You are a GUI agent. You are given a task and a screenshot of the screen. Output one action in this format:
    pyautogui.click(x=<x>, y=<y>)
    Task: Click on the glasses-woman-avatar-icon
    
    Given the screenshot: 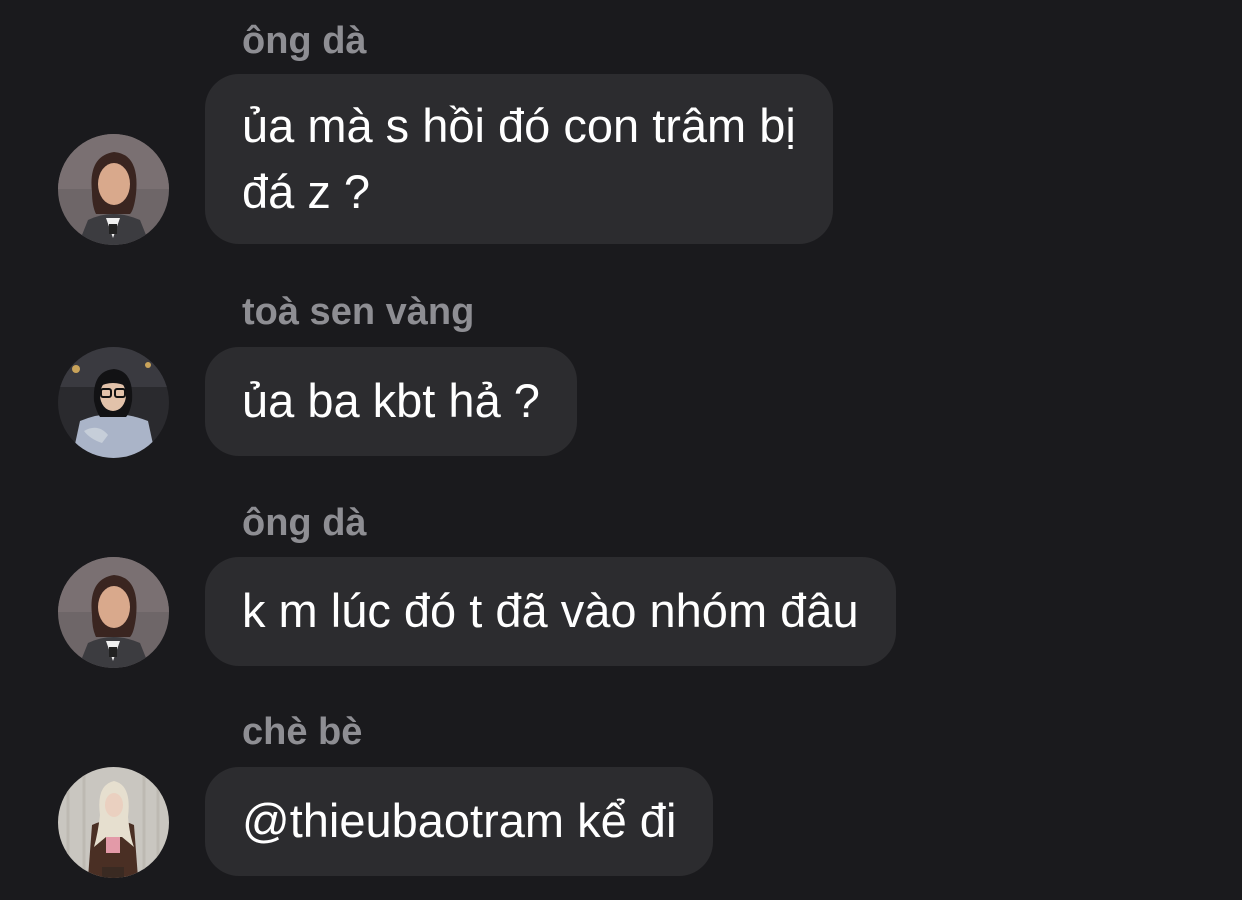 What is the action you would take?
    pyautogui.click(x=113, y=402)
    